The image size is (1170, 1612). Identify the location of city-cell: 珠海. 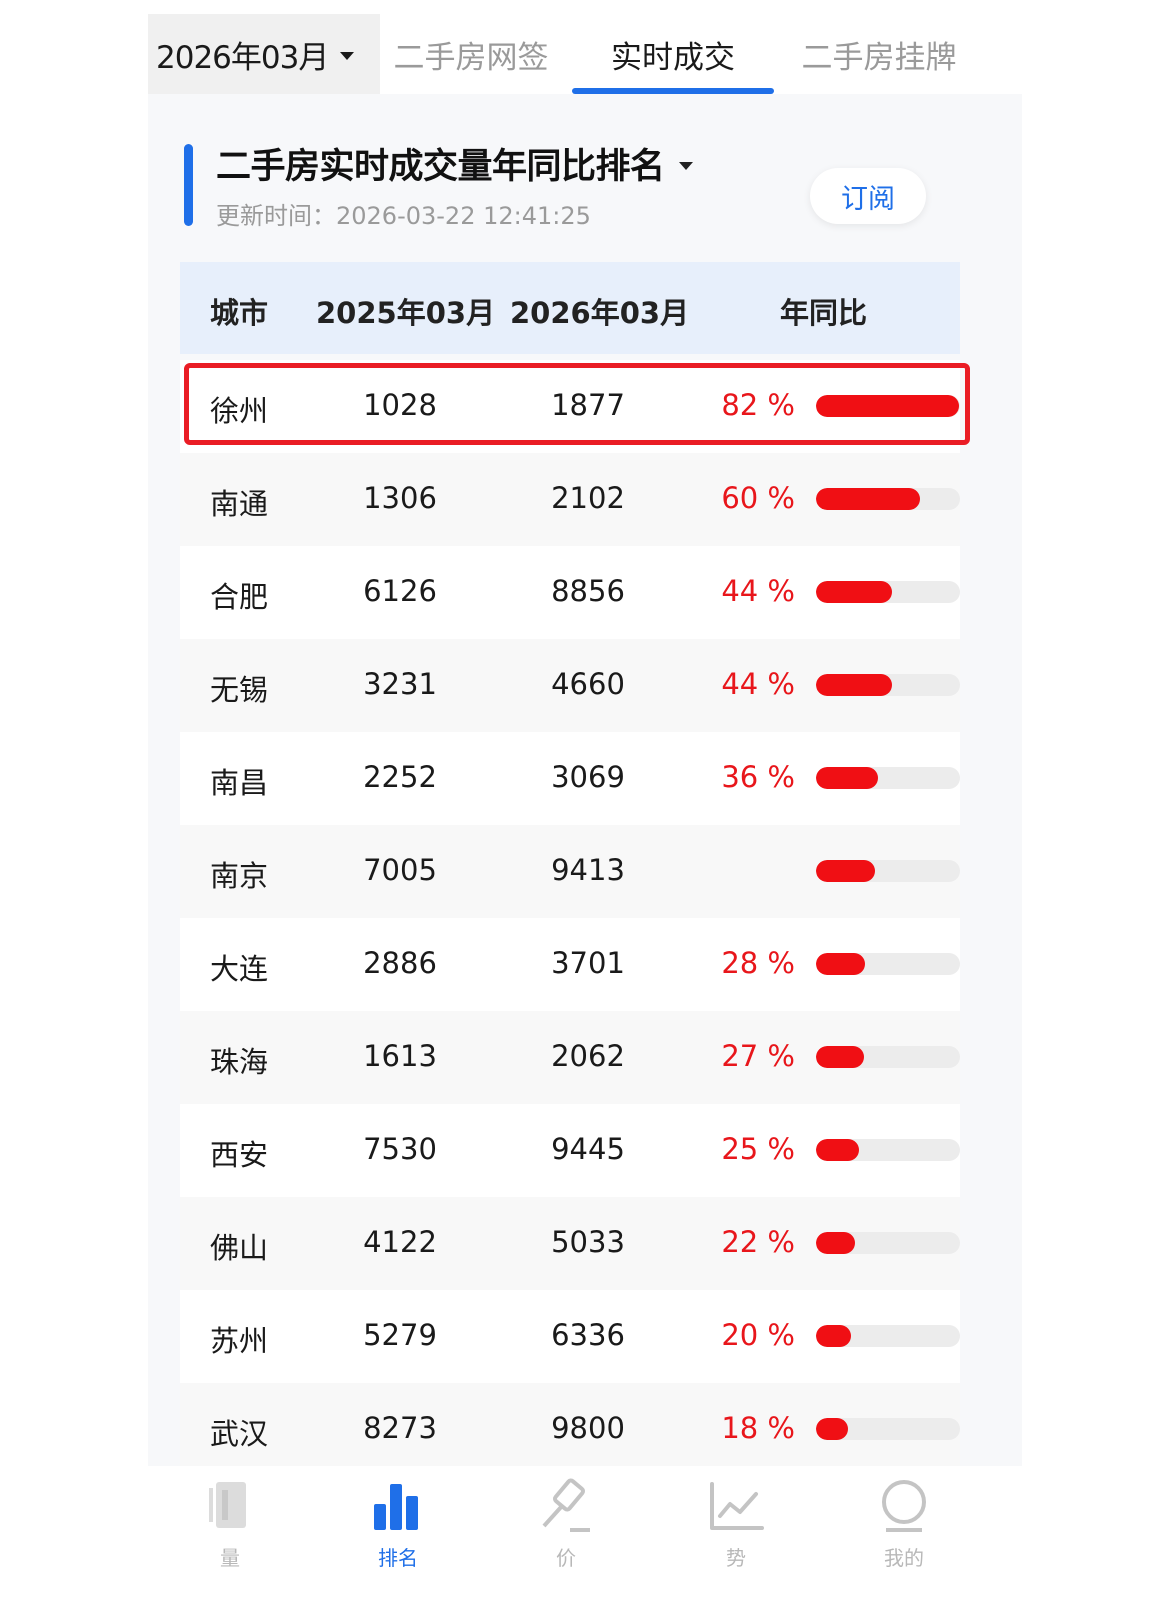
(239, 1062).